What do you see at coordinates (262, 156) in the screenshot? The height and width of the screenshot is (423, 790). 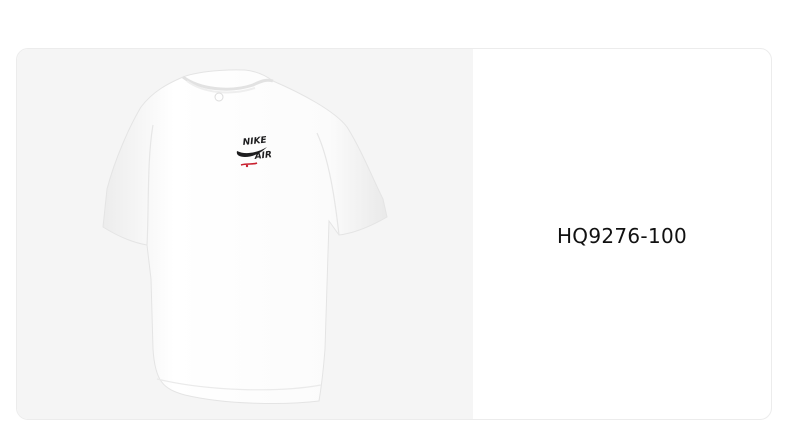 I see `svg-text: AIR` at bounding box center [262, 156].